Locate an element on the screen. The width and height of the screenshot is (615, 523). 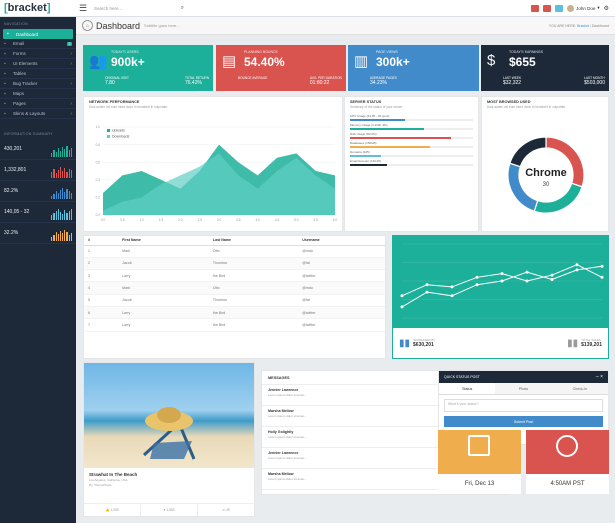
alerts-icon is located at coordinates (559, 8).